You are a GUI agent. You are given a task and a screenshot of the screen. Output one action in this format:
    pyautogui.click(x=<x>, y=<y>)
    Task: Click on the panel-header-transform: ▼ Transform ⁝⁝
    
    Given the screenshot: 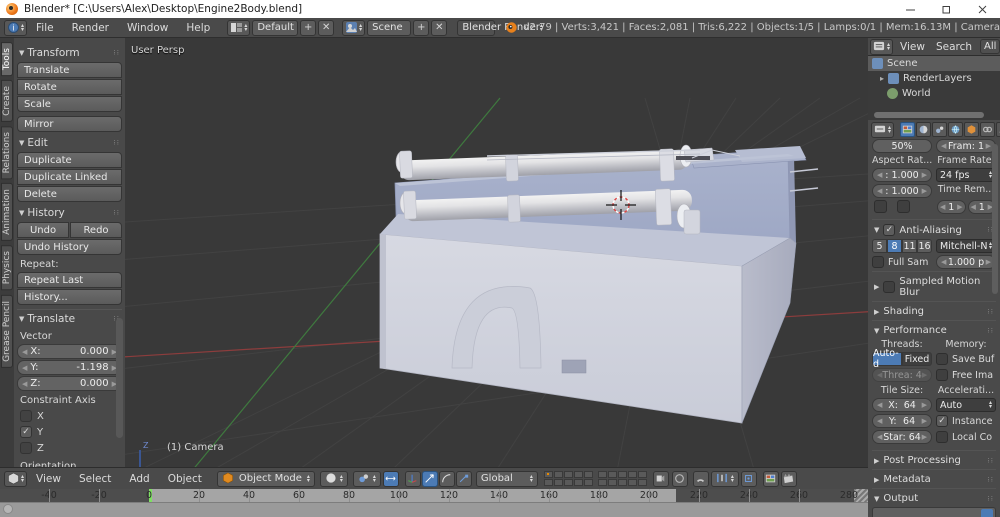 What is the action you would take?
    pyautogui.click(x=69, y=53)
    